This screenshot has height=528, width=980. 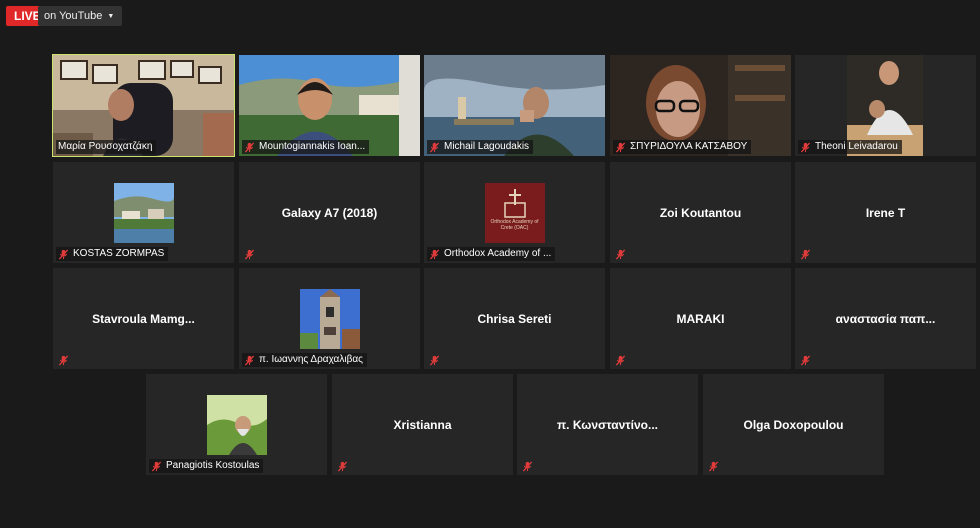 I want to click on participant-tile: Olga Doxopoulou, so click(x=793, y=424).